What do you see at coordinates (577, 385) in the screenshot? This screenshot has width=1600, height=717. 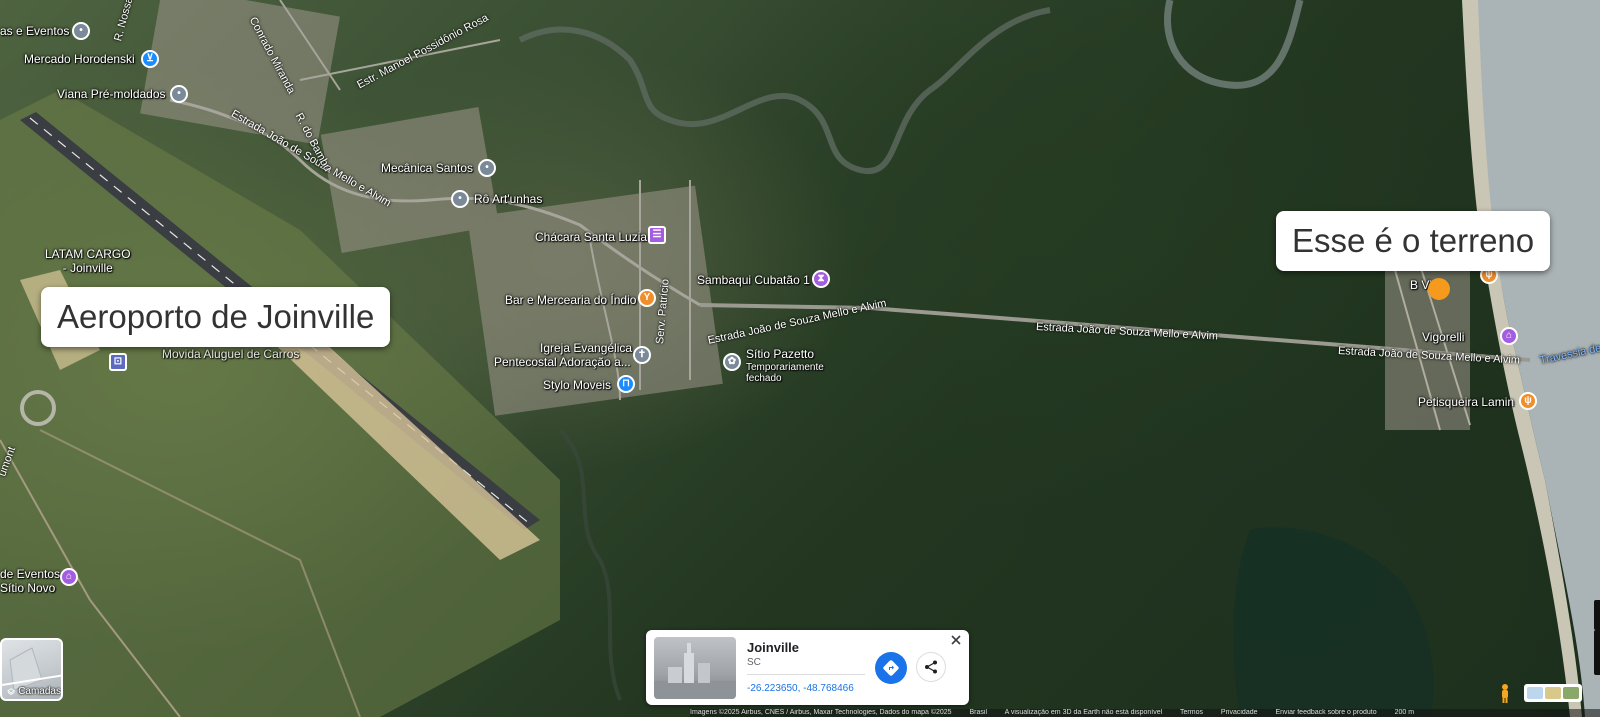 I see `poi-label-stylo: Stylo Moveis` at bounding box center [577, 385].